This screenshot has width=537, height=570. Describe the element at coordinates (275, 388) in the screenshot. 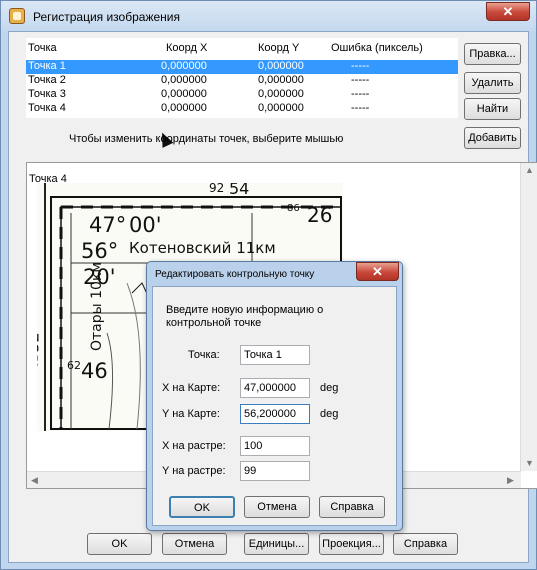

I see `x-map-field: 47,000000` at that location.